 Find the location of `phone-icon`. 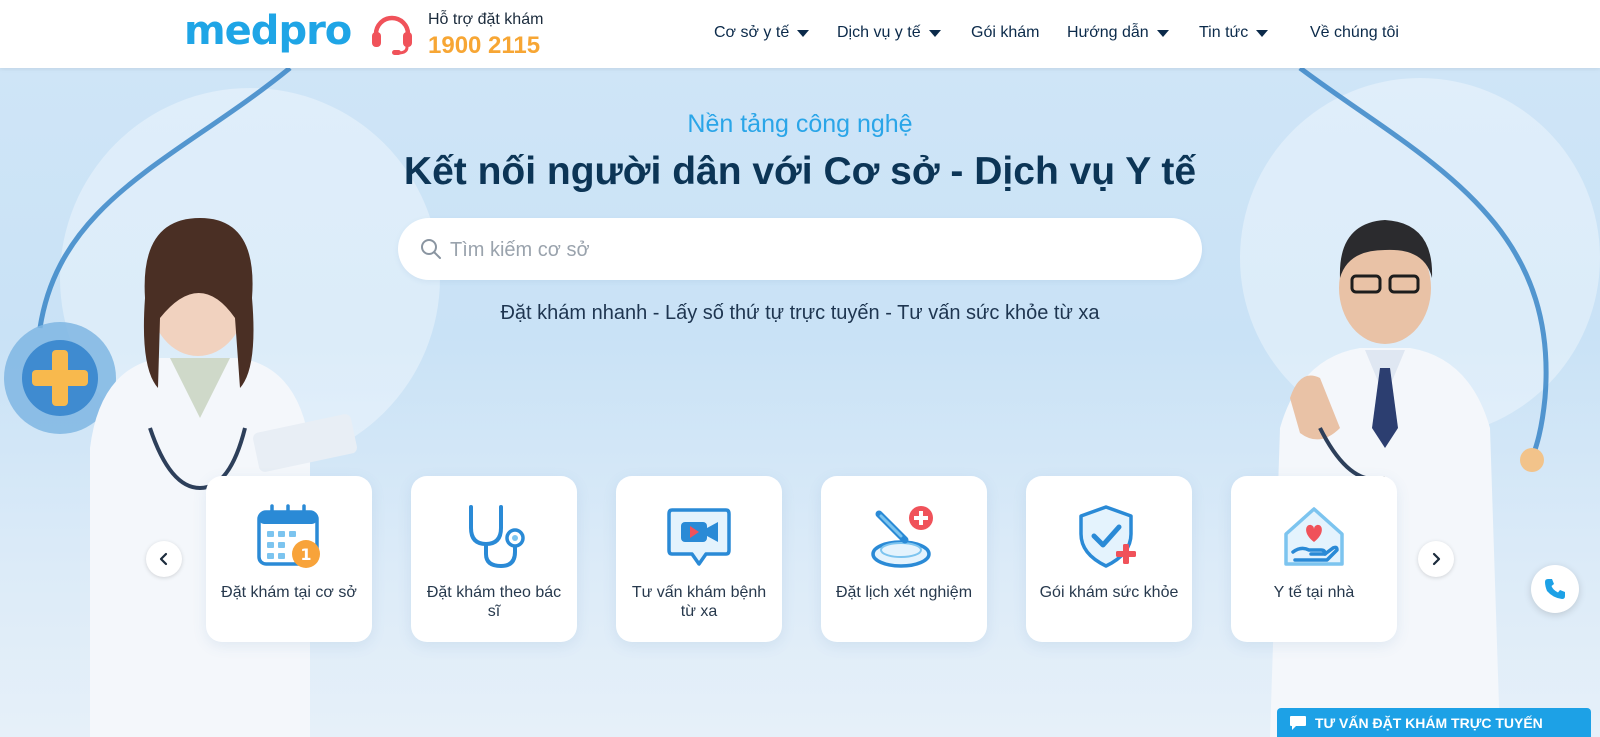

phone-icon is located at coordinates (1555, 589).